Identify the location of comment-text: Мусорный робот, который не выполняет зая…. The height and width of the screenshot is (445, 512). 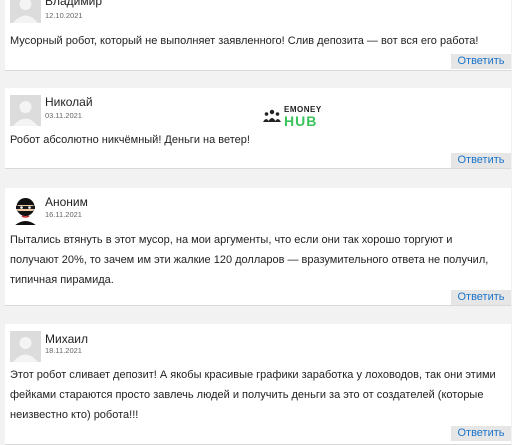
(244, 41).